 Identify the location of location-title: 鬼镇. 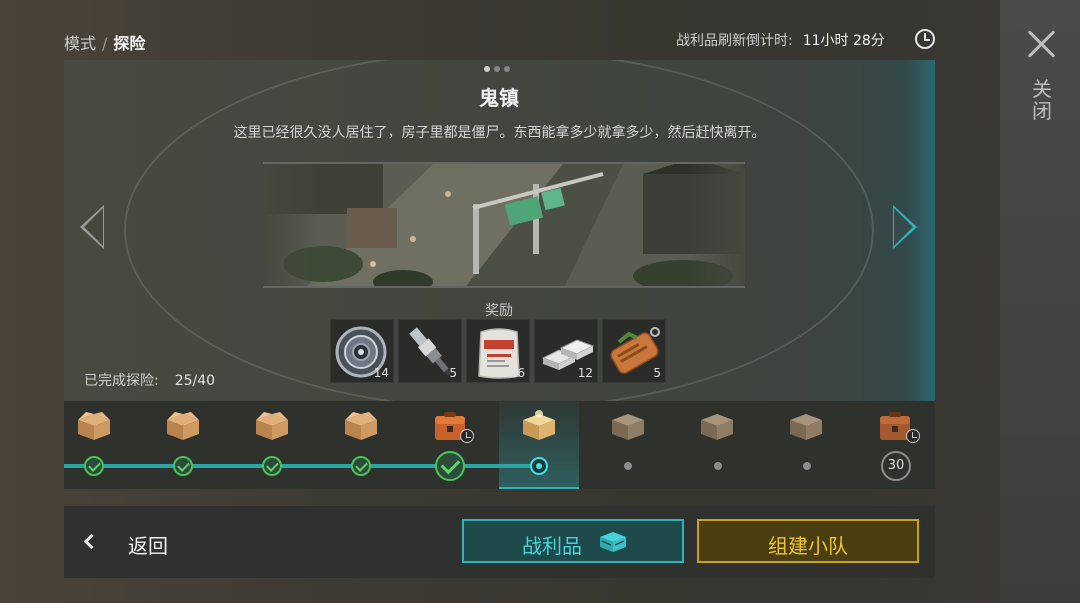
(499, 98).